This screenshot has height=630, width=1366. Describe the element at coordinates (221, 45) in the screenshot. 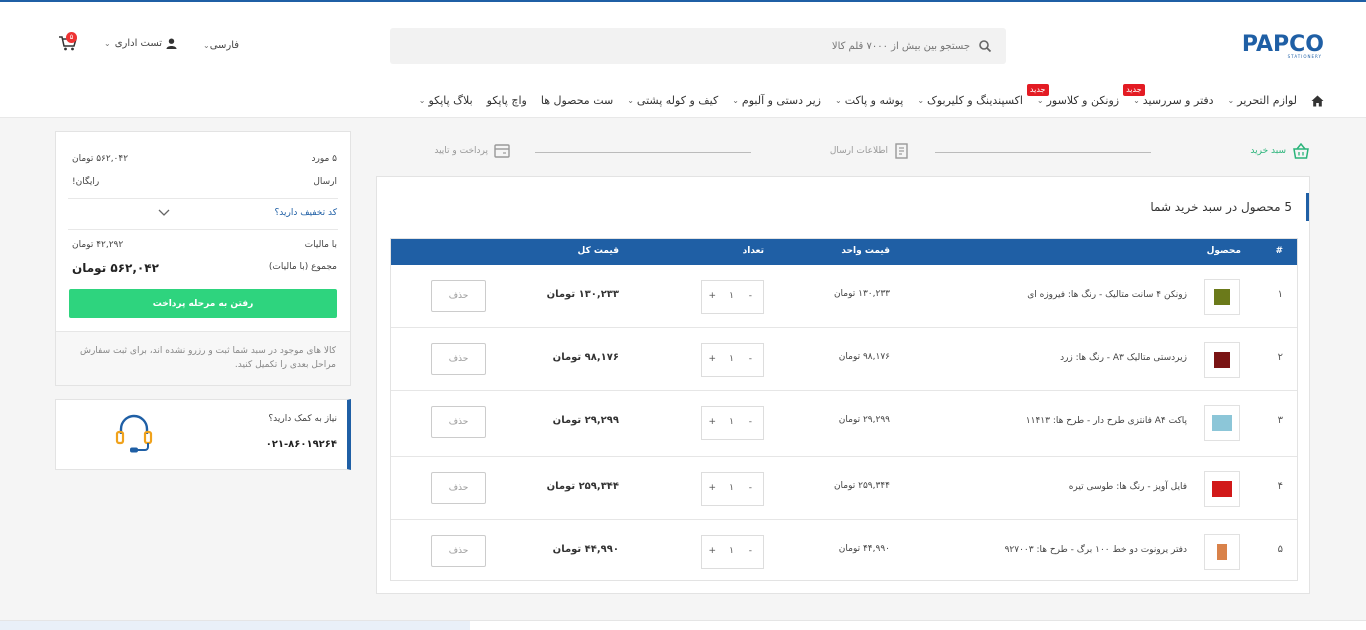

I see `language-select: فارسی⌄` at that location.